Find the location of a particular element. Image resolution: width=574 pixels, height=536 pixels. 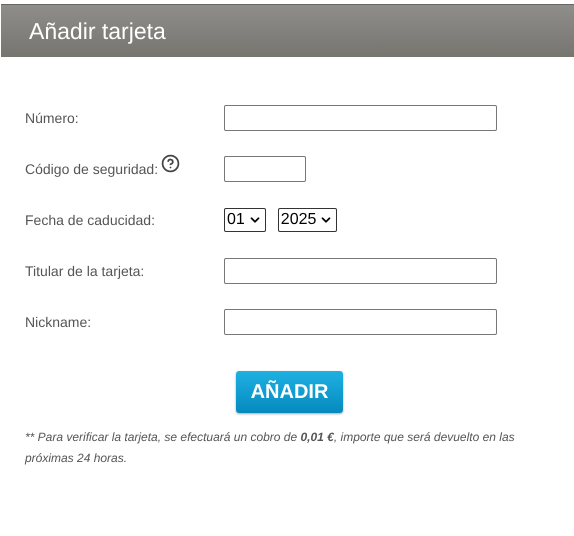

field-label: Número: is located at coordinates (52, 118).